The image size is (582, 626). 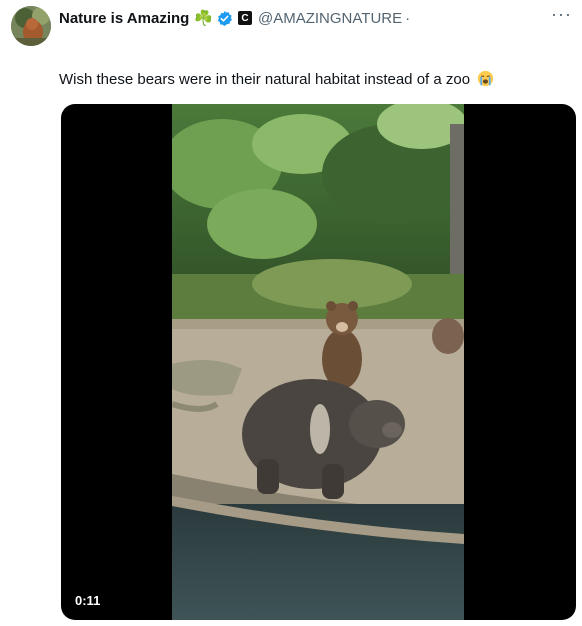 I want to click on affiliate-c-icon: C, so click(x=245, y=18).